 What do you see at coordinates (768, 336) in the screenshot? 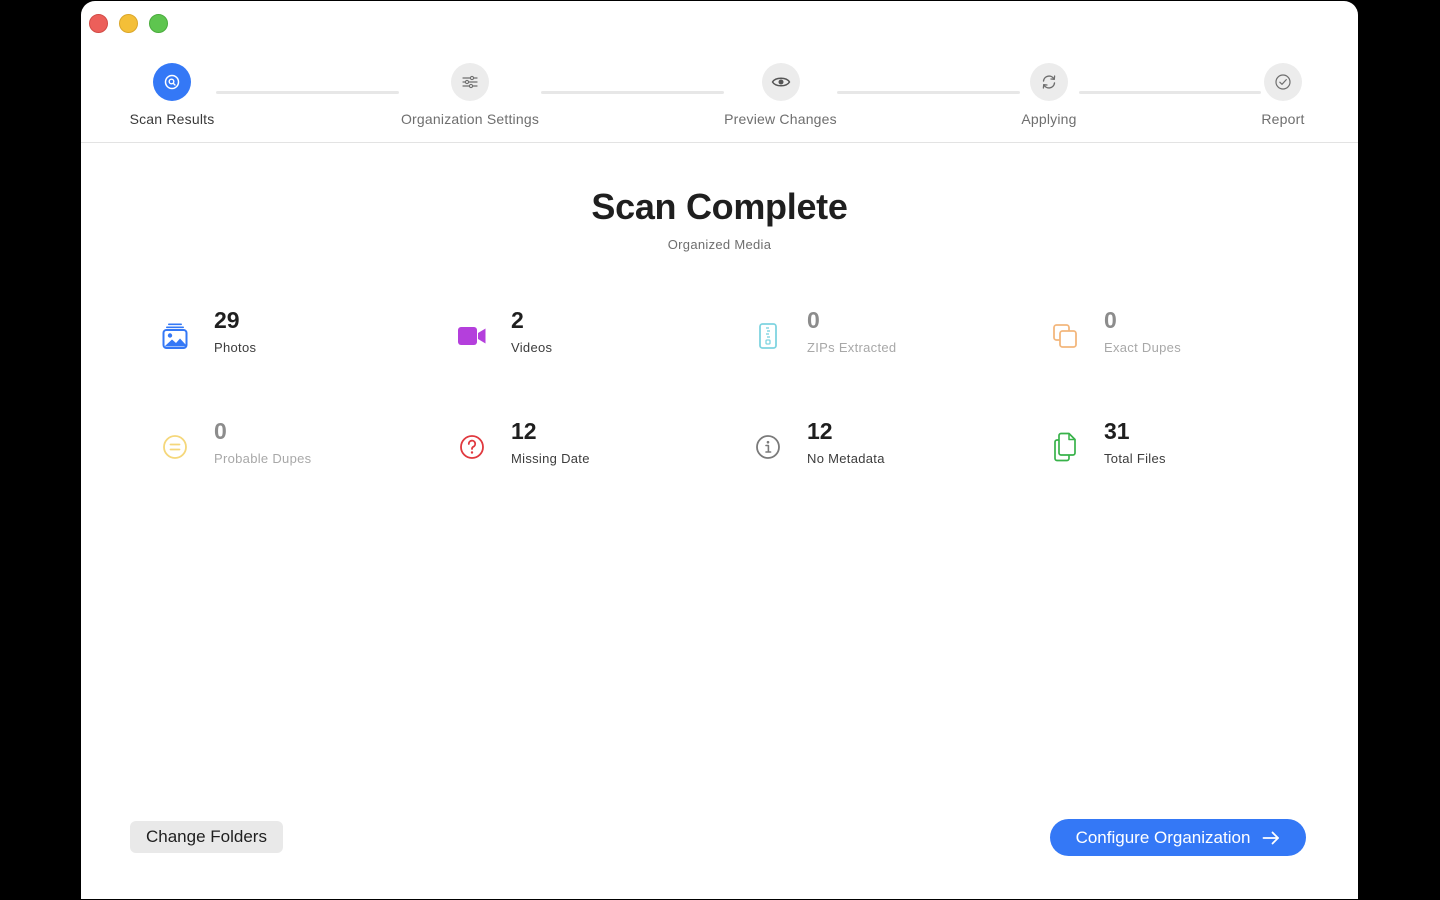
I see `zip-icon` at bounding box center [768, 336].